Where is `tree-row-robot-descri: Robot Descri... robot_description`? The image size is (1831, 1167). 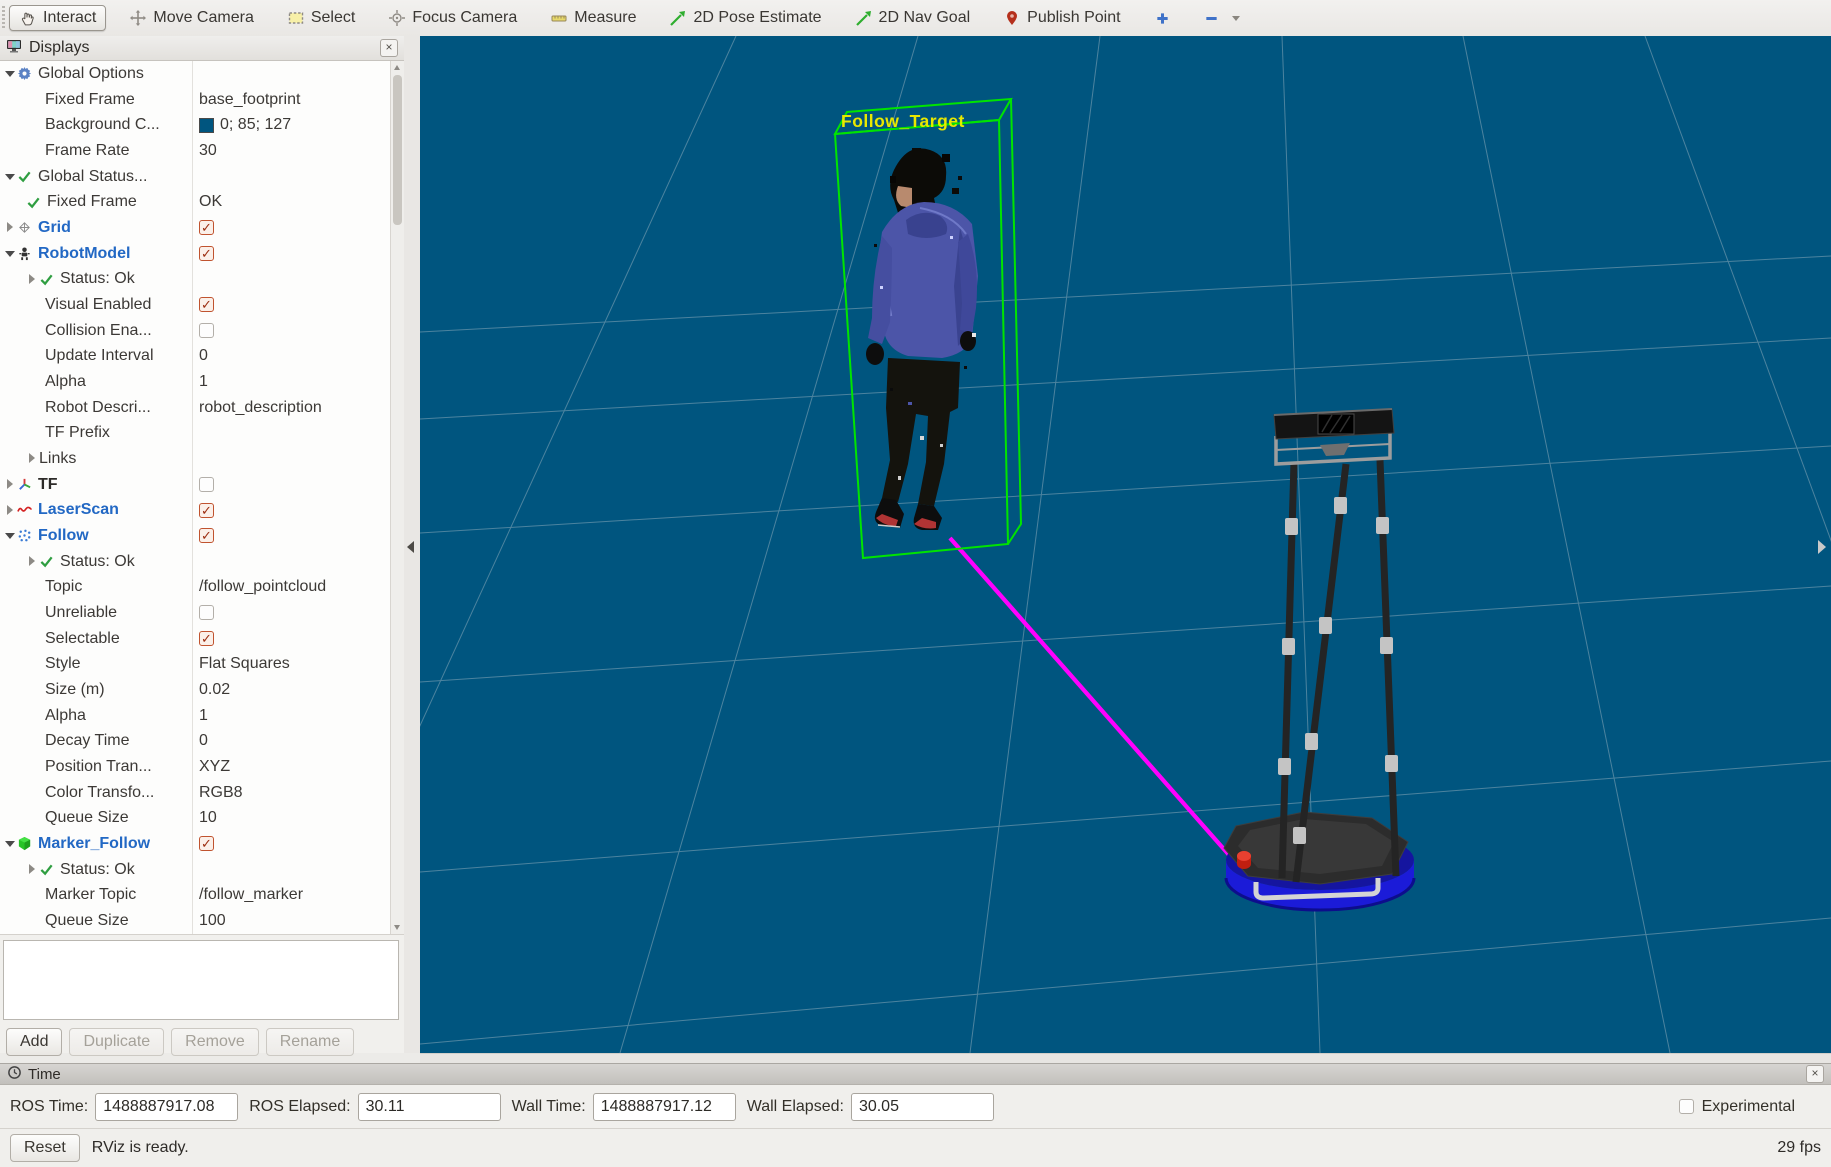
tree-row-robot-descri: Robot Descri... robot_description is located at coordinates (202, 407).